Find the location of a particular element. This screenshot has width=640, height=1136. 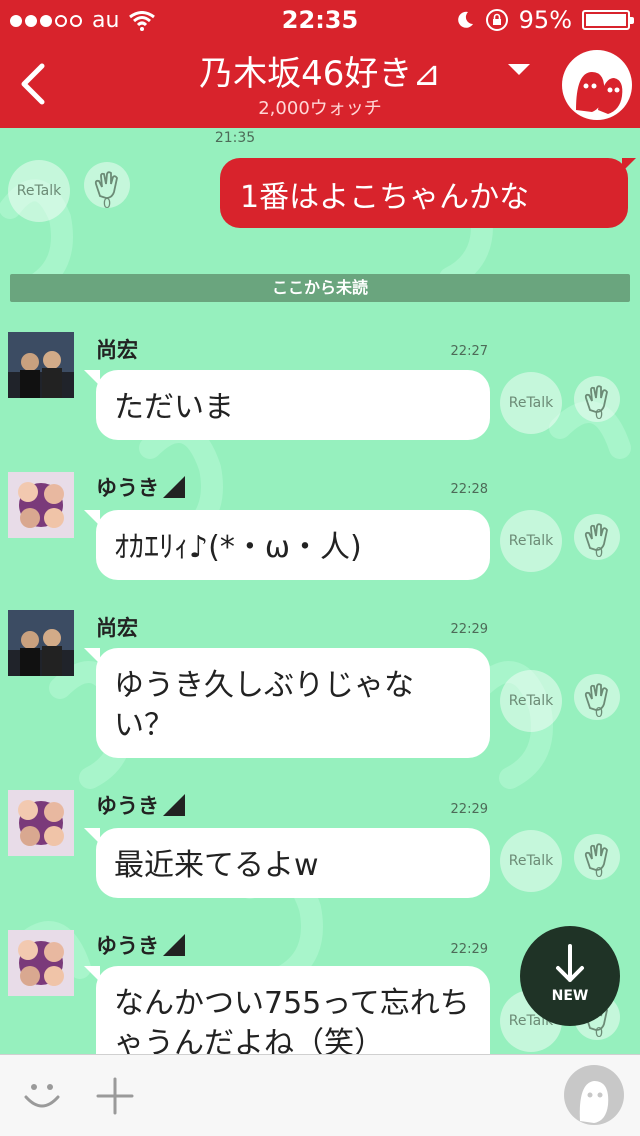

status-bar: au 22:35 95% is located at coordinates (320, 20).